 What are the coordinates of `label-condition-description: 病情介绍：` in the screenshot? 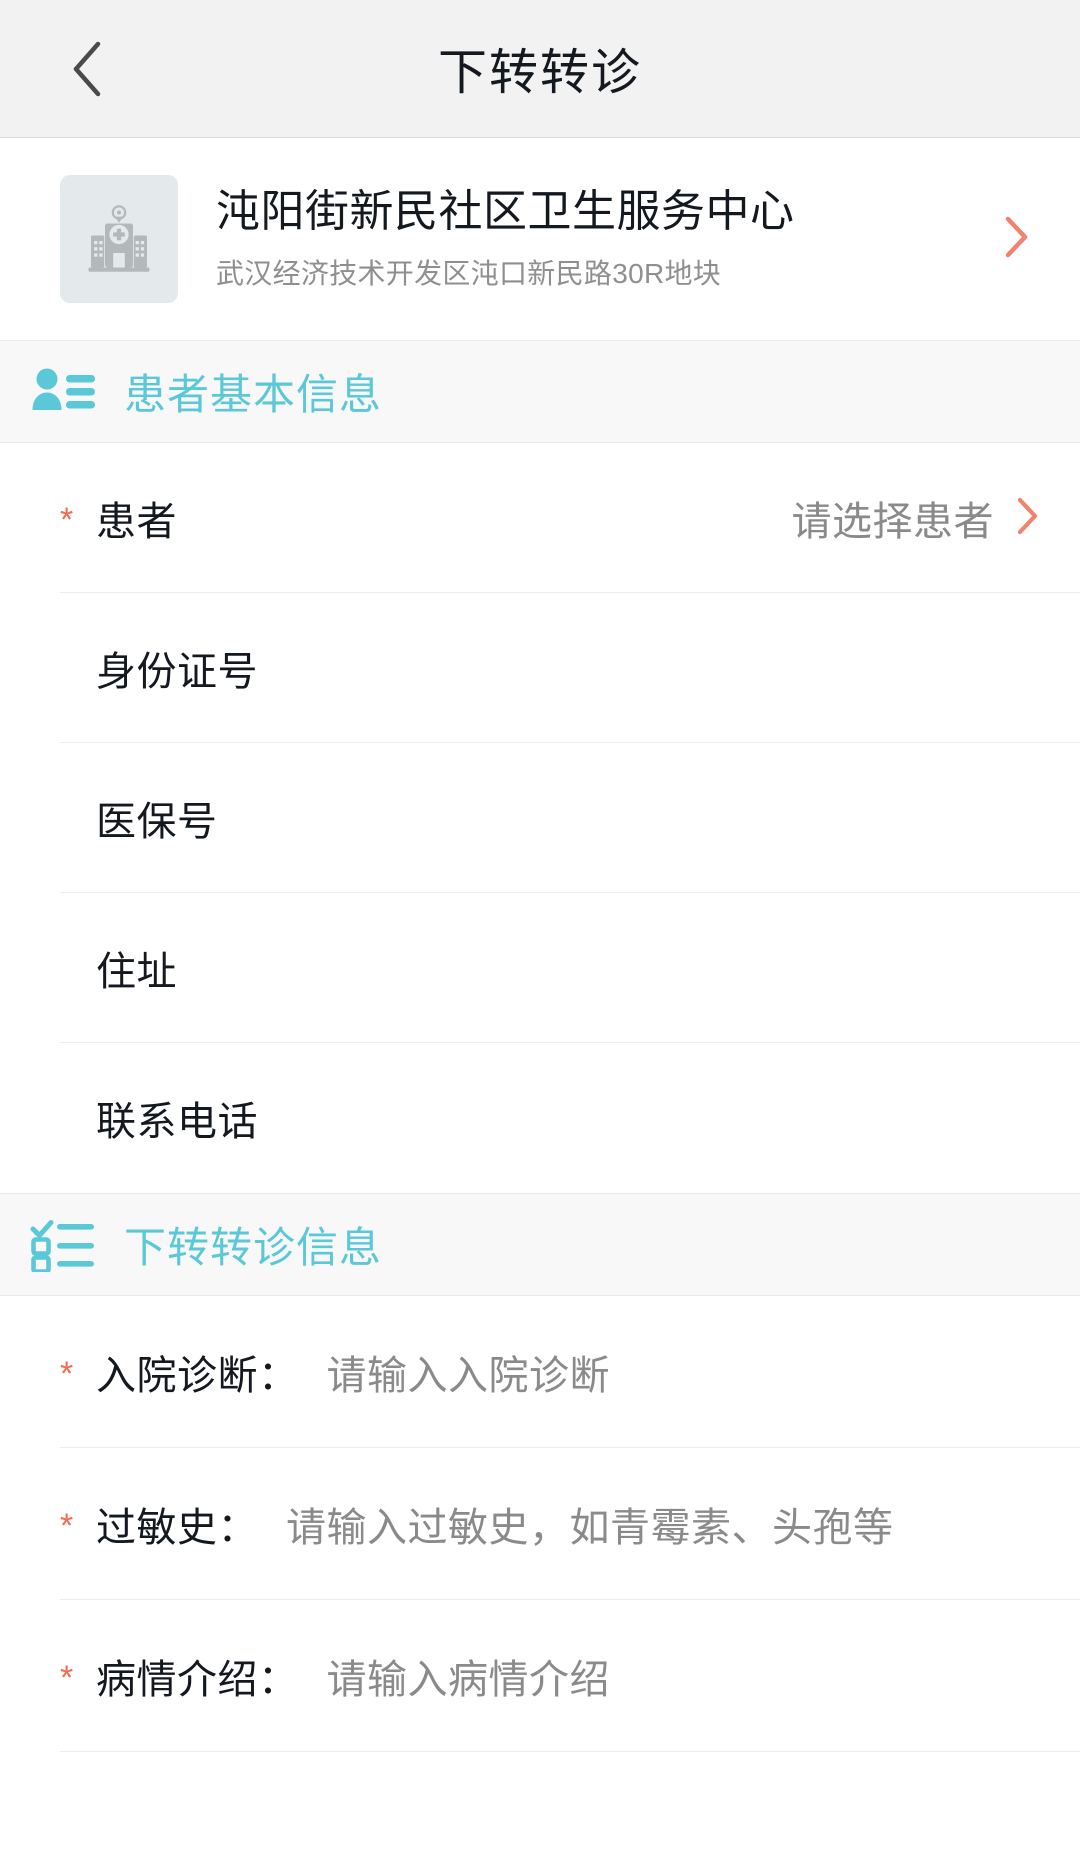 It's located at (197, 1680).